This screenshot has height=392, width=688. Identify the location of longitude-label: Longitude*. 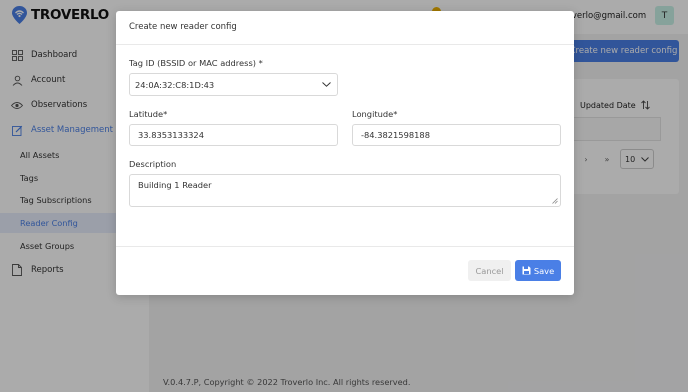
(375, 114).